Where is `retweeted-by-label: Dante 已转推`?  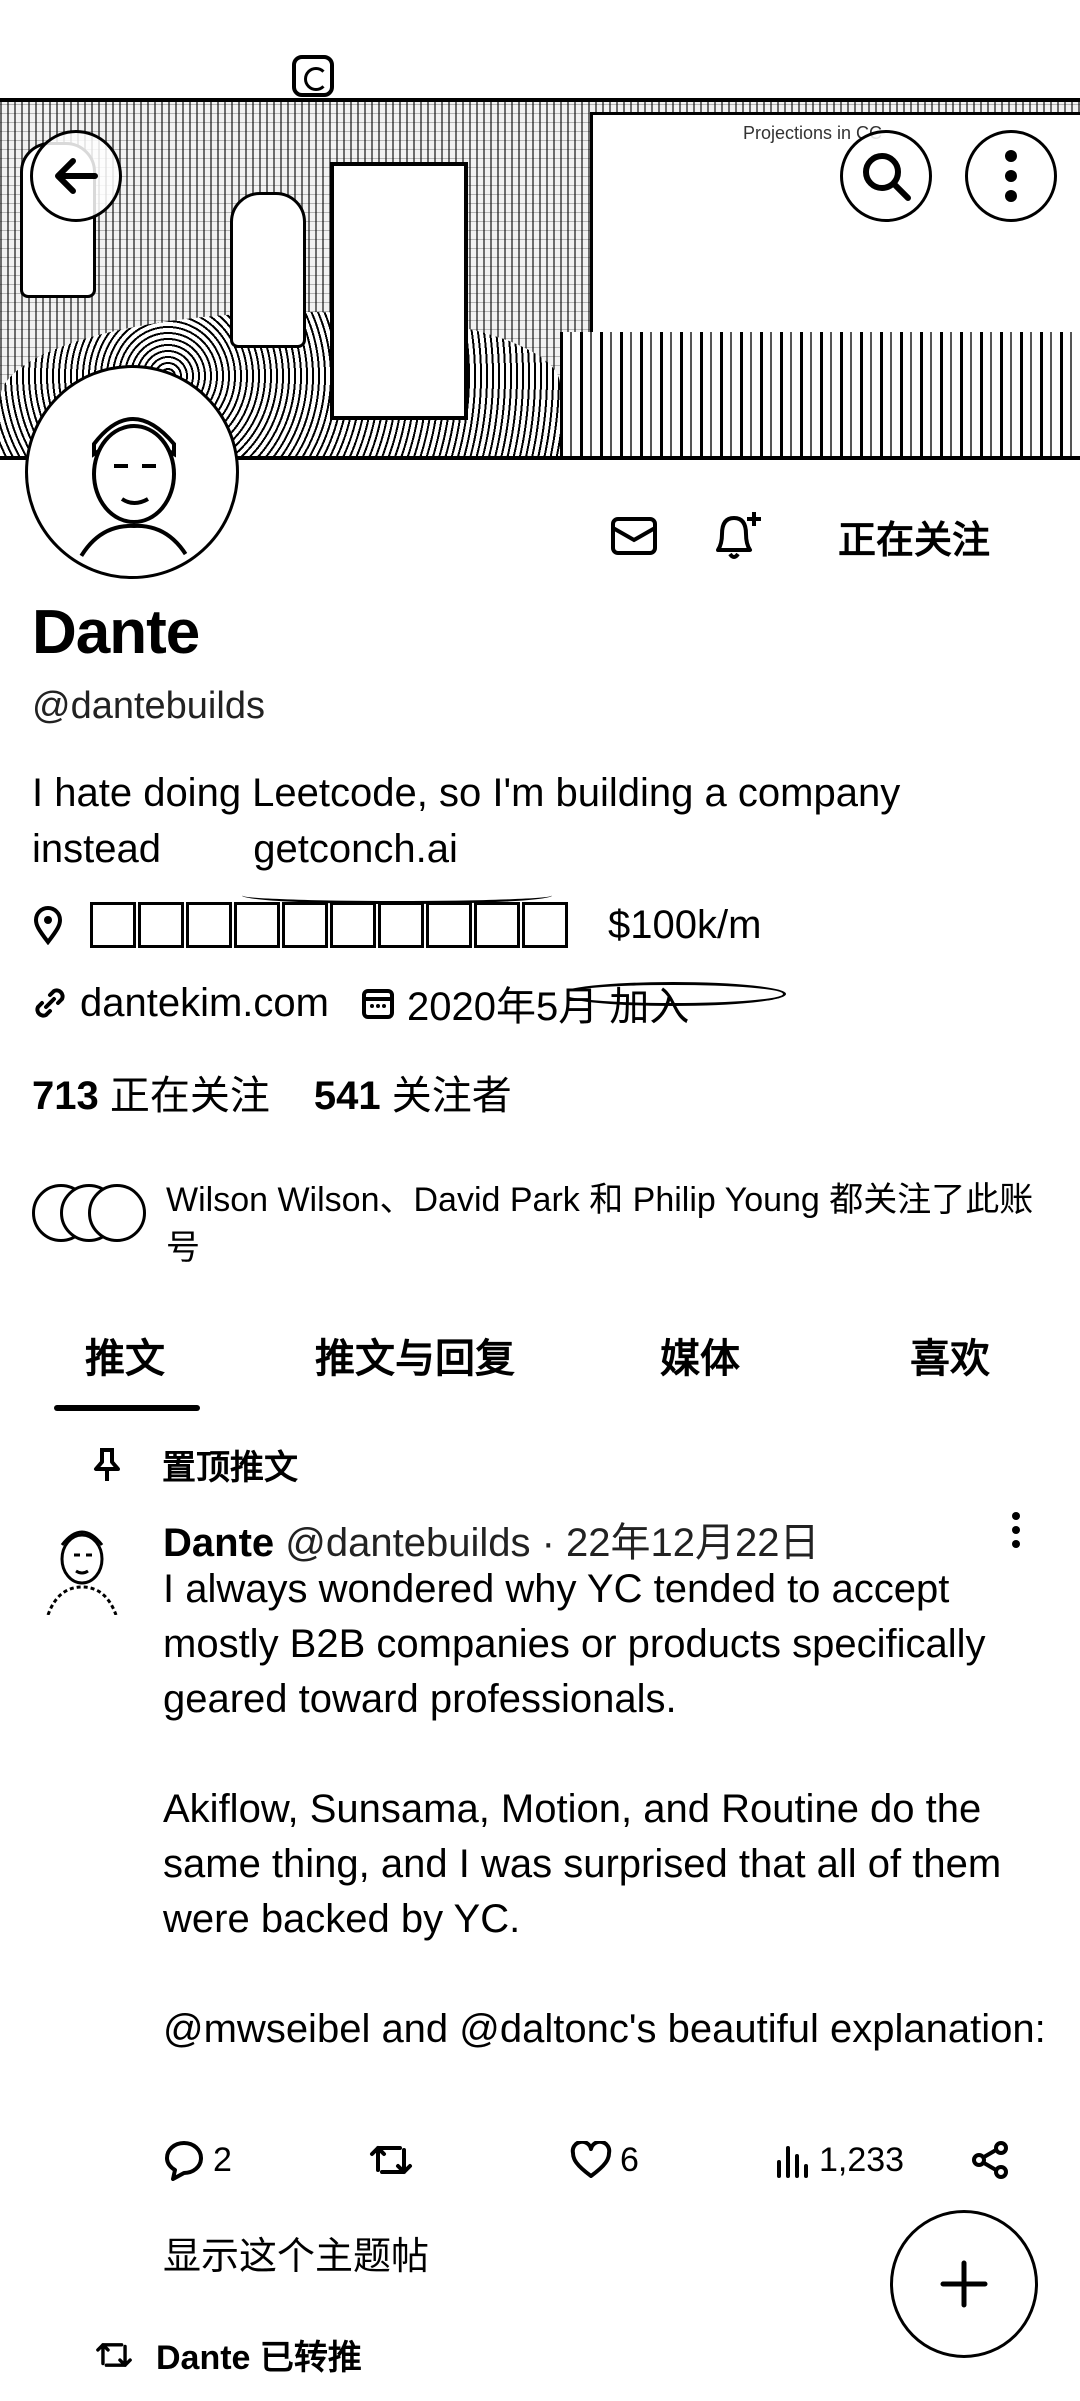
retweeted-by-label: Dante 已转推 is located at coordinates (259, 2358).